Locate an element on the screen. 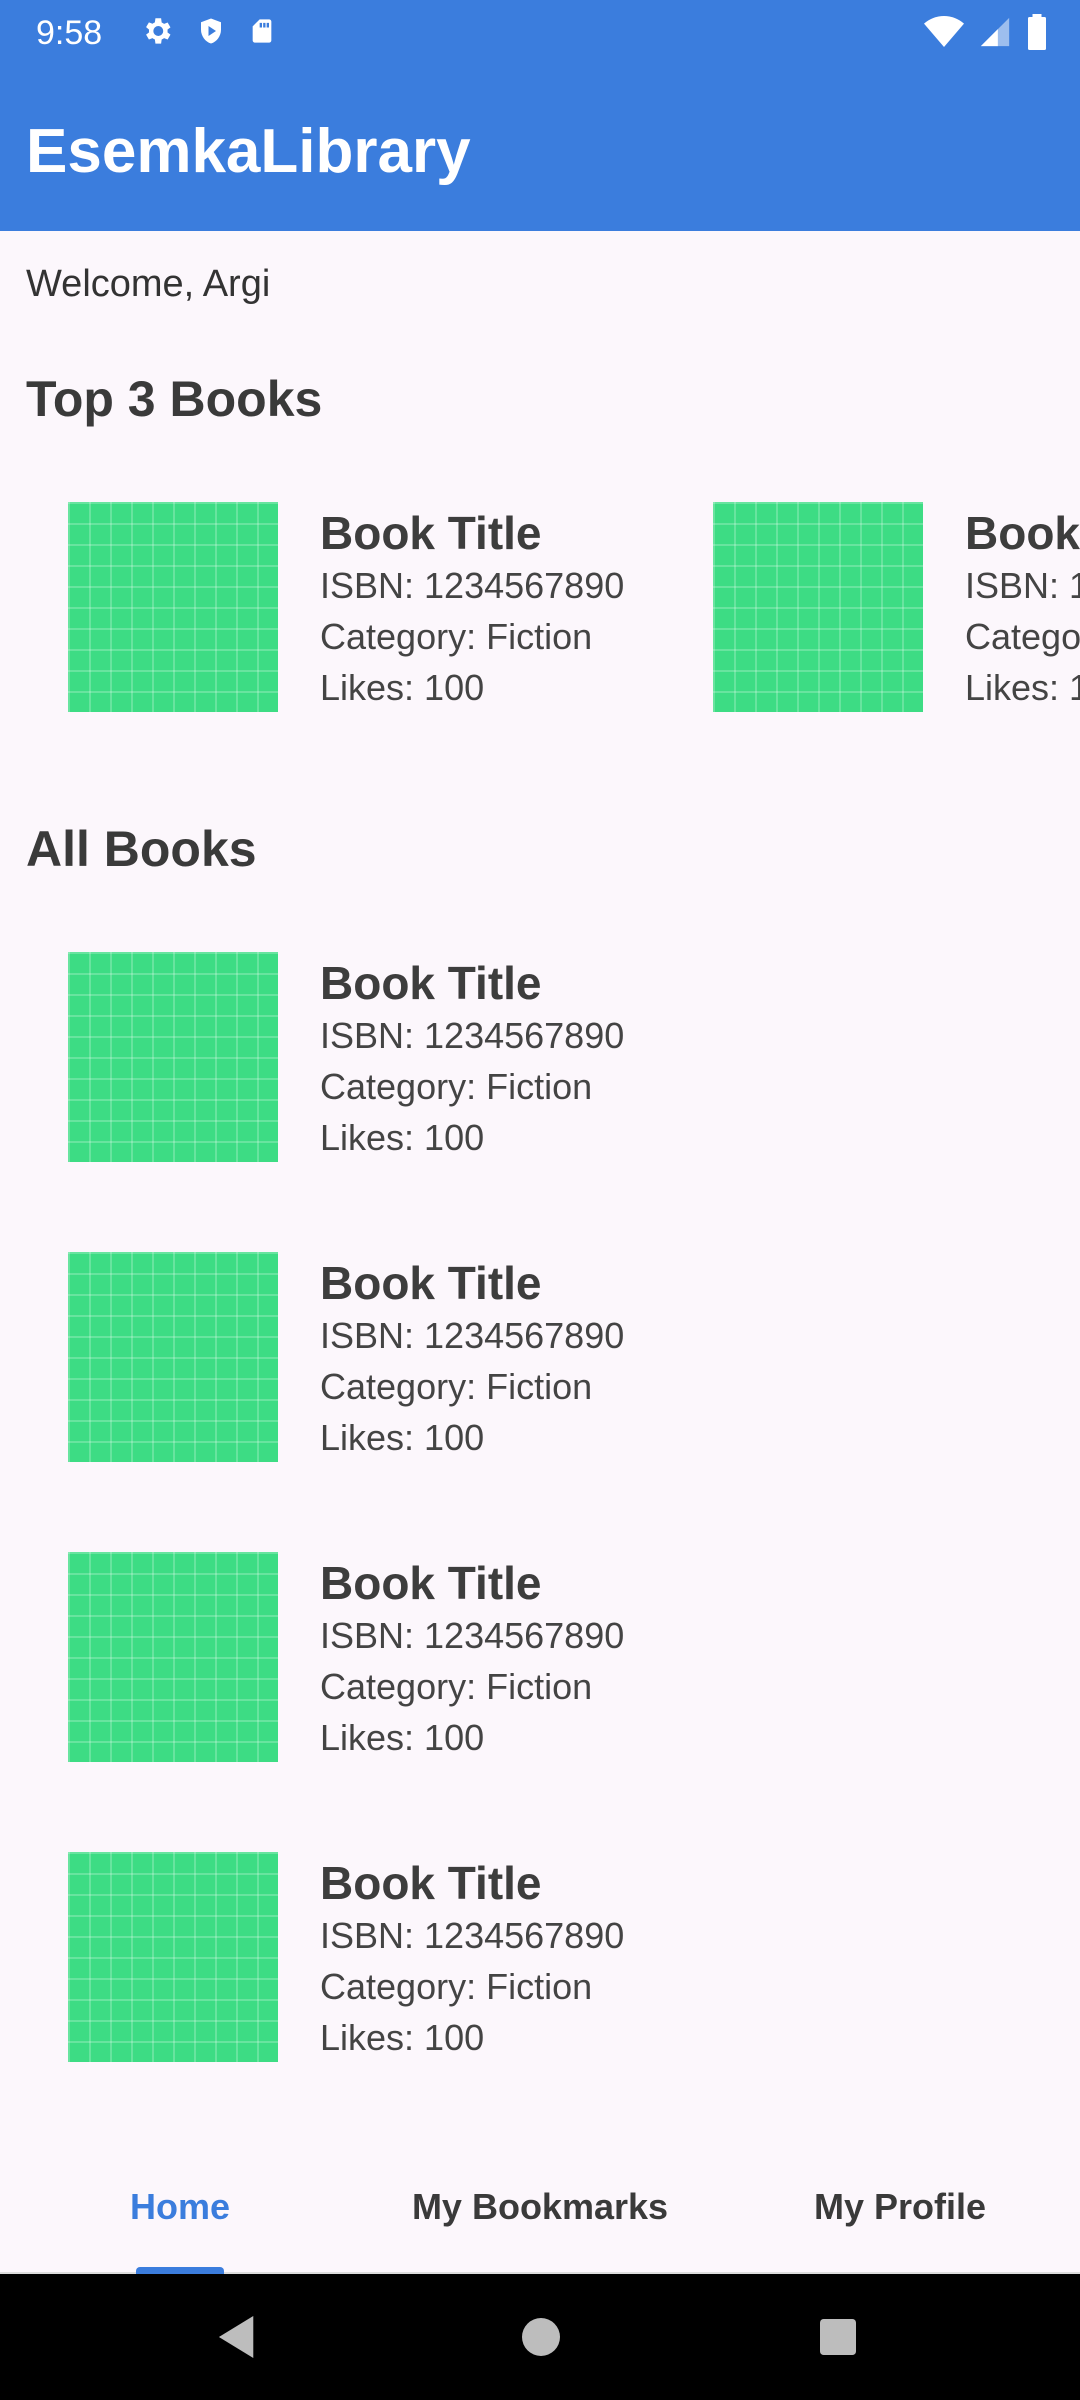 The width and height of the screenshot is (1080, 2400). all-books-heading: All Books is located at coordinates (141, 849).